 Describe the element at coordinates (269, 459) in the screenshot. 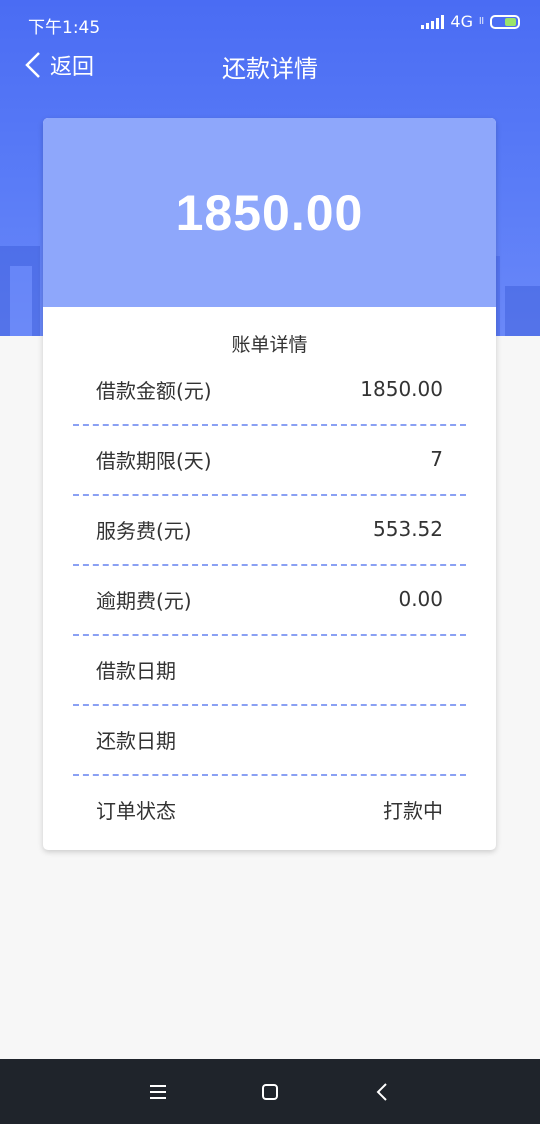

I see `list-item-loan-term: 借款期限(天) 7` at that location.